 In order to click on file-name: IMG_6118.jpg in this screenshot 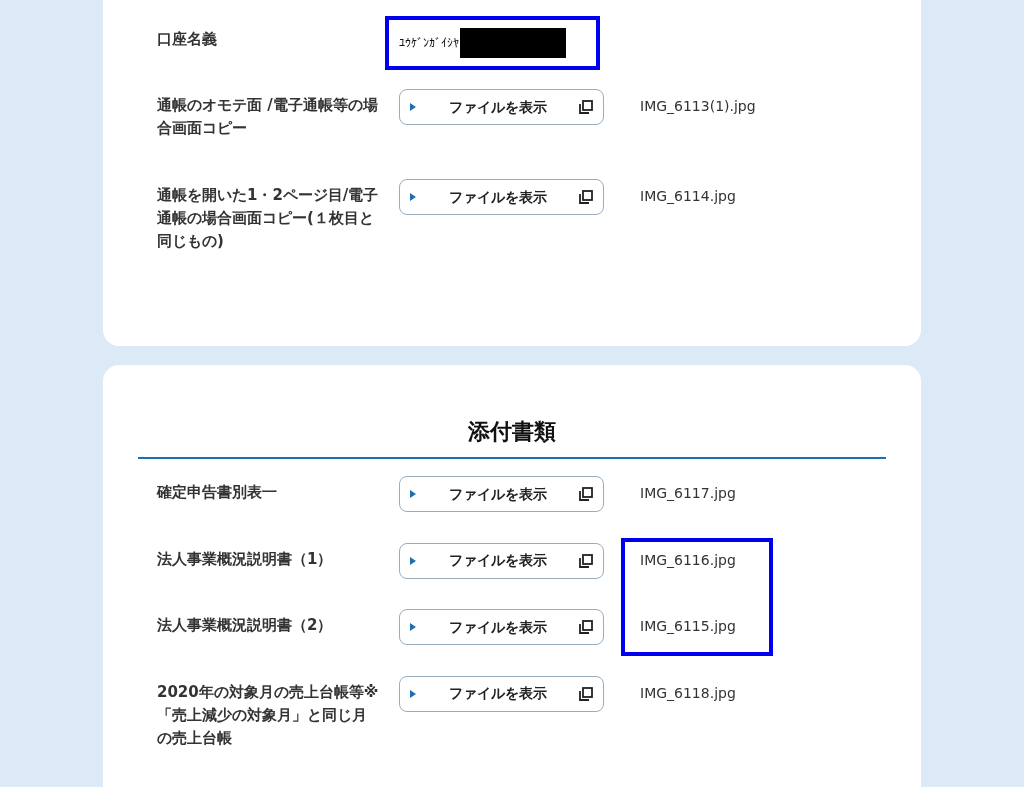, I will do `click(688, 693)`.